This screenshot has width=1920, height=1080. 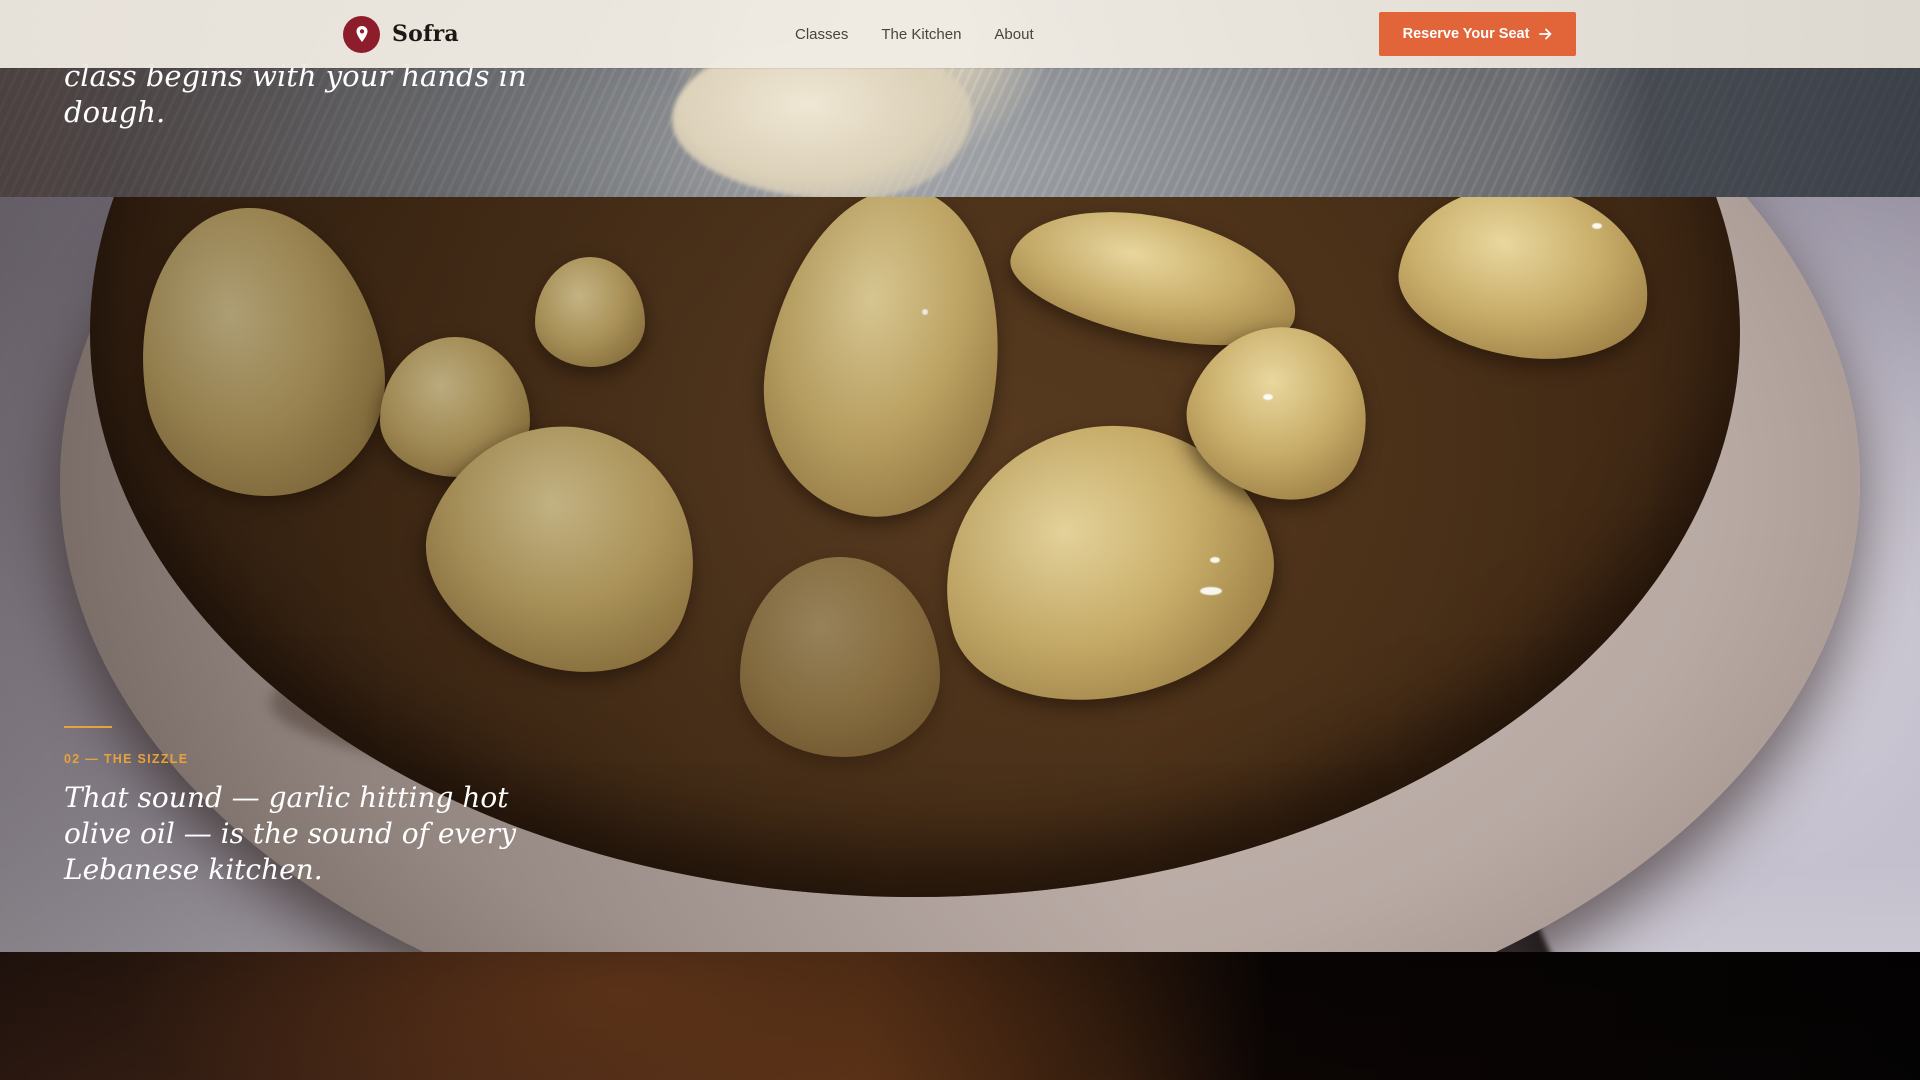 What do you see at coordinates (88, 727) in the screenshot?
I see `accent-rule` at bounding box center [88, 727].